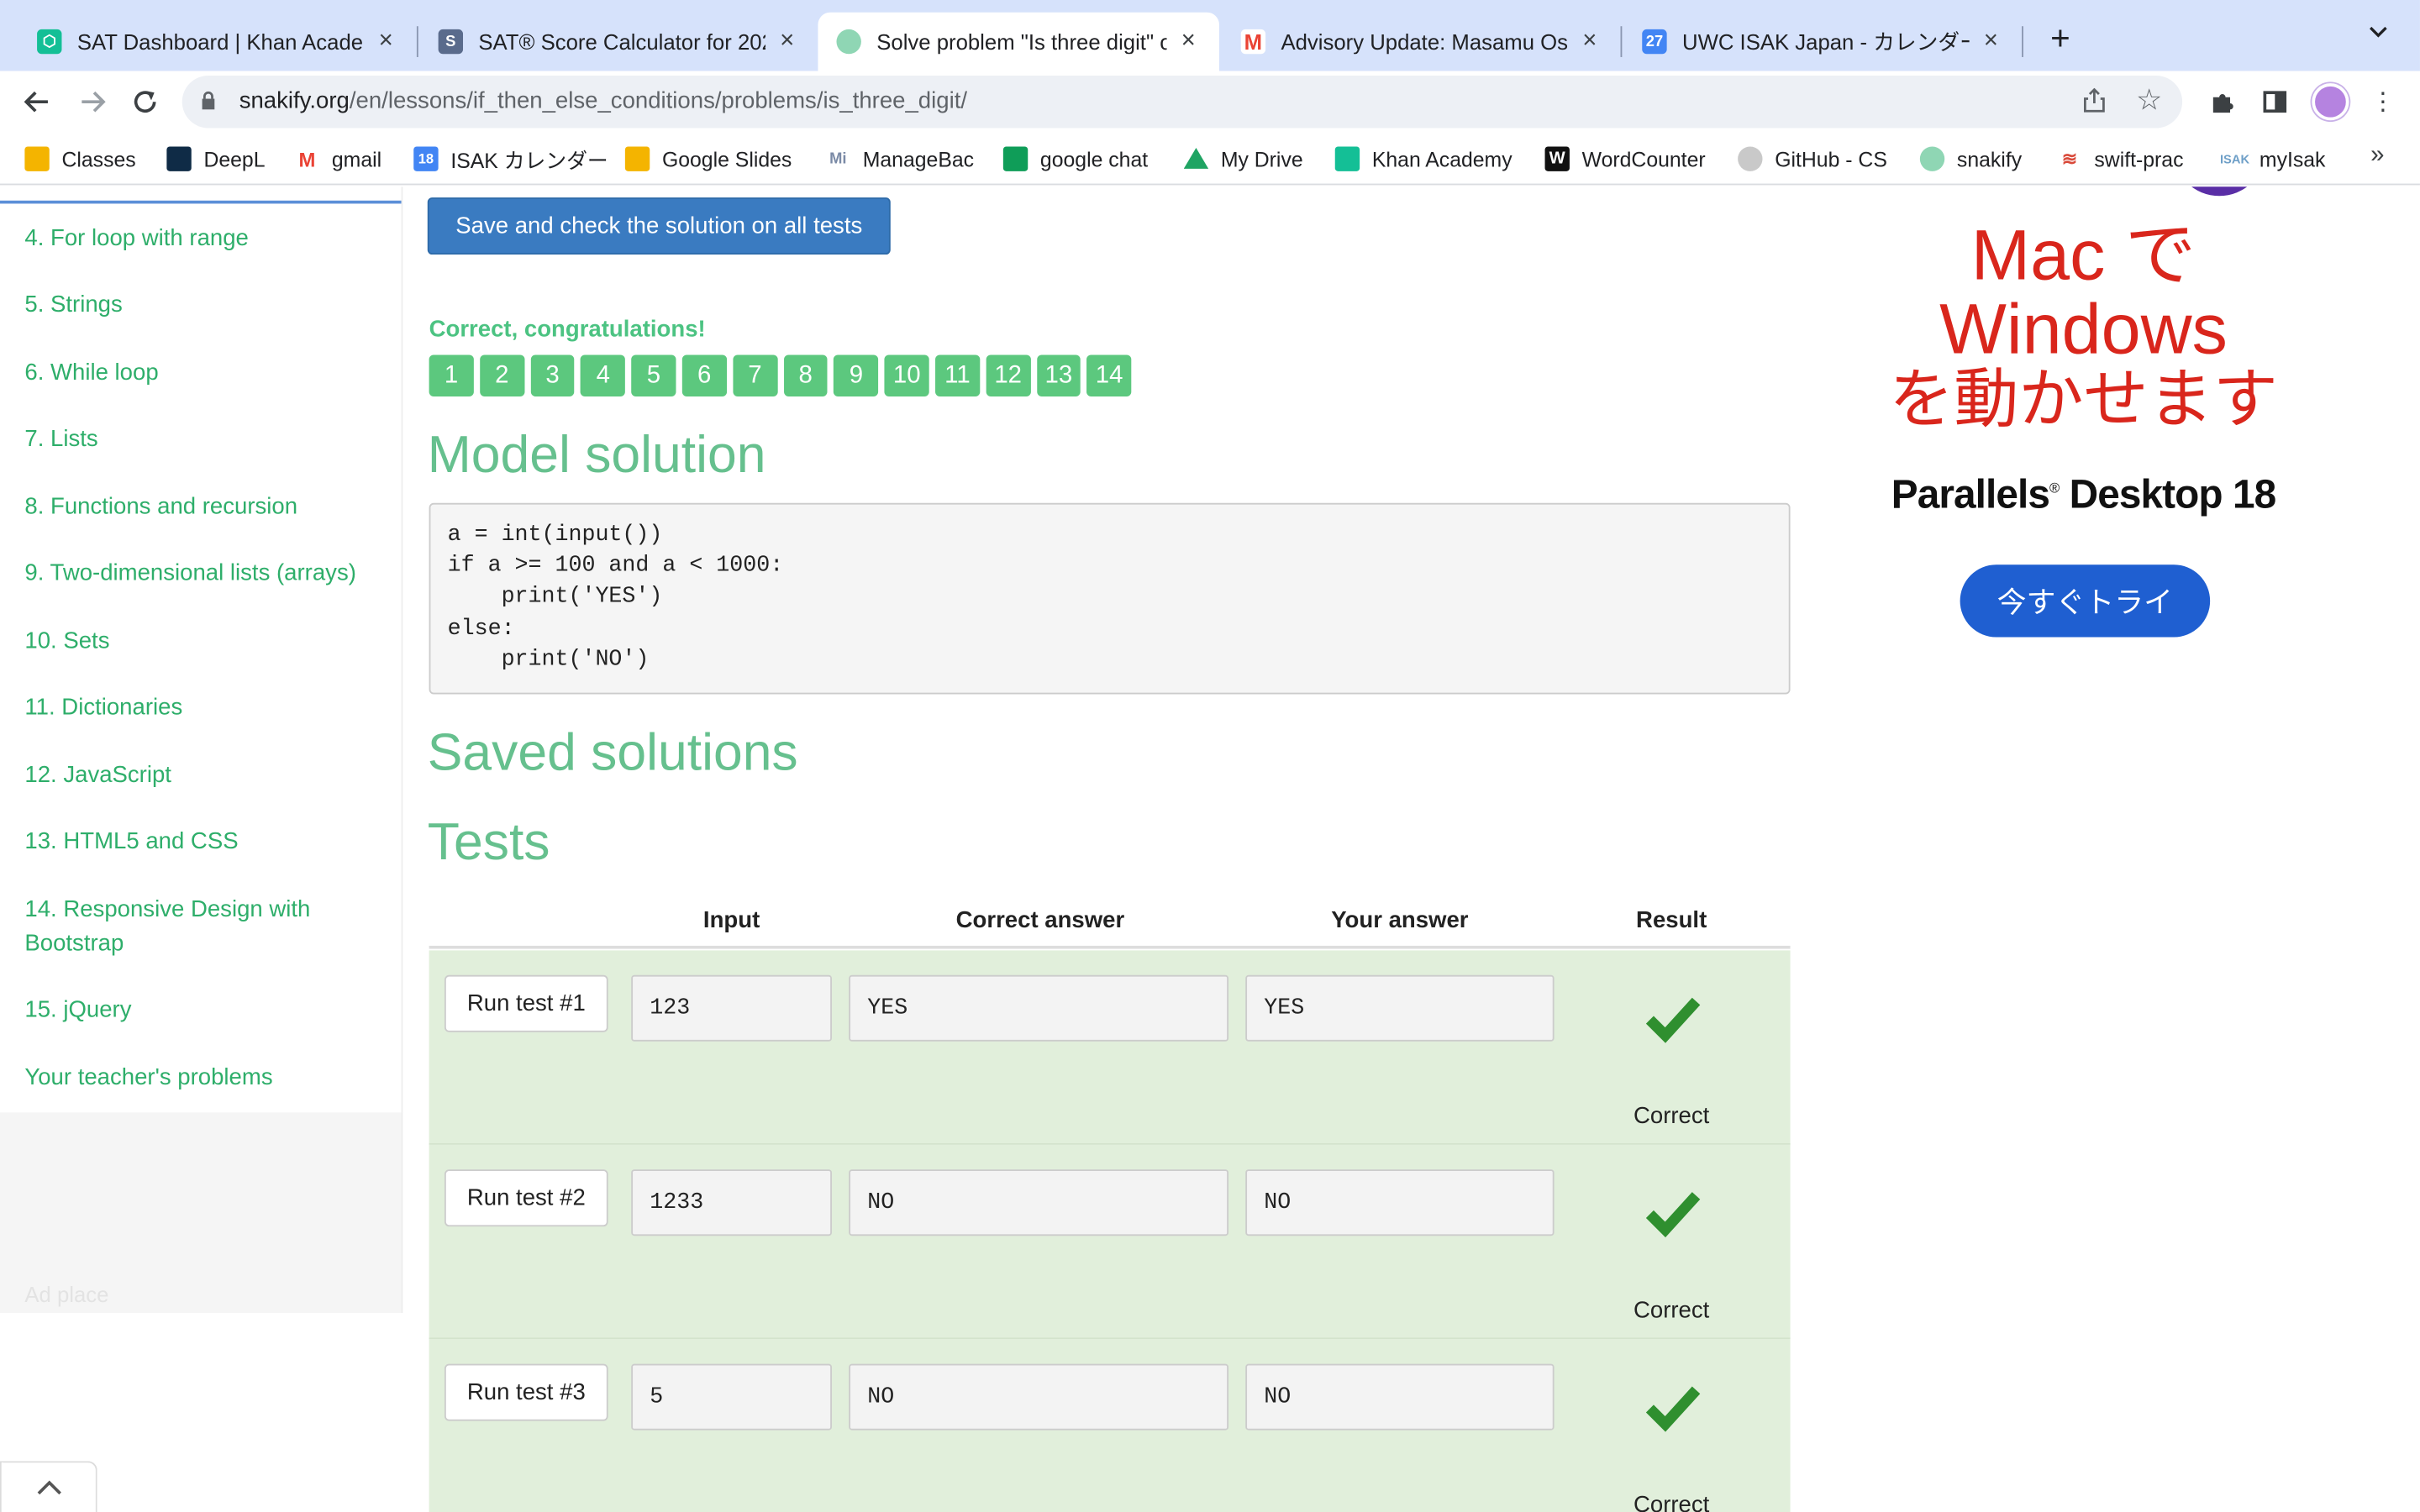 The height and width of the screenshot is (1512, 2420). I want to click on share-icon, so click(2095, 104).